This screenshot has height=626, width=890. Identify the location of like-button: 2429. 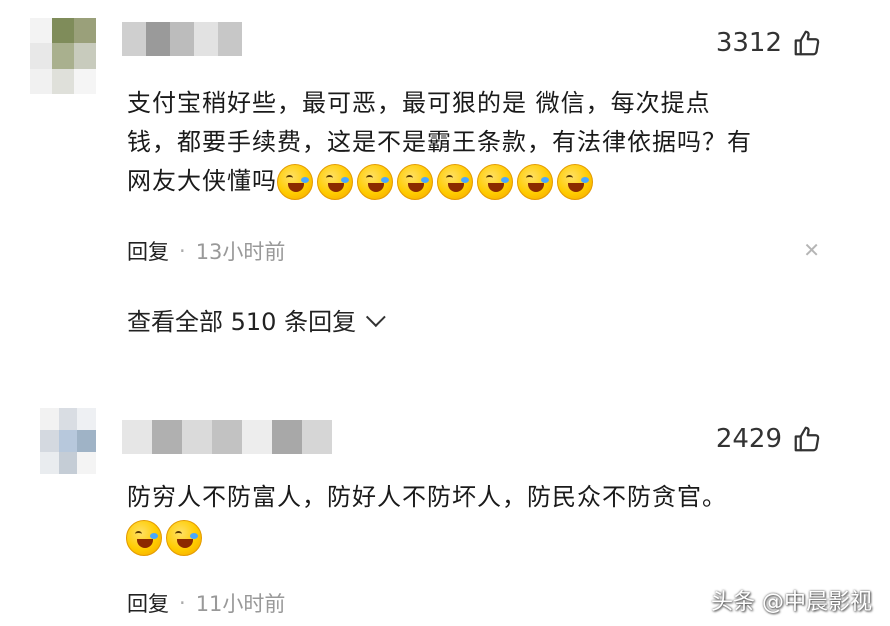
(769, 439).